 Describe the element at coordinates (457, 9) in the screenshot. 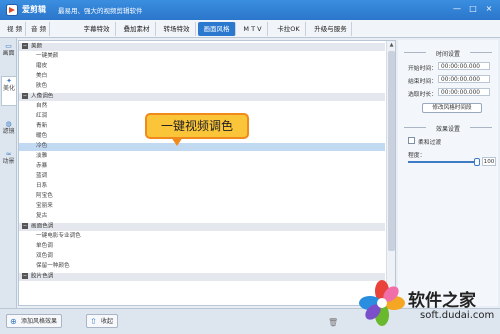

I see `minimize-button: —` at that location.